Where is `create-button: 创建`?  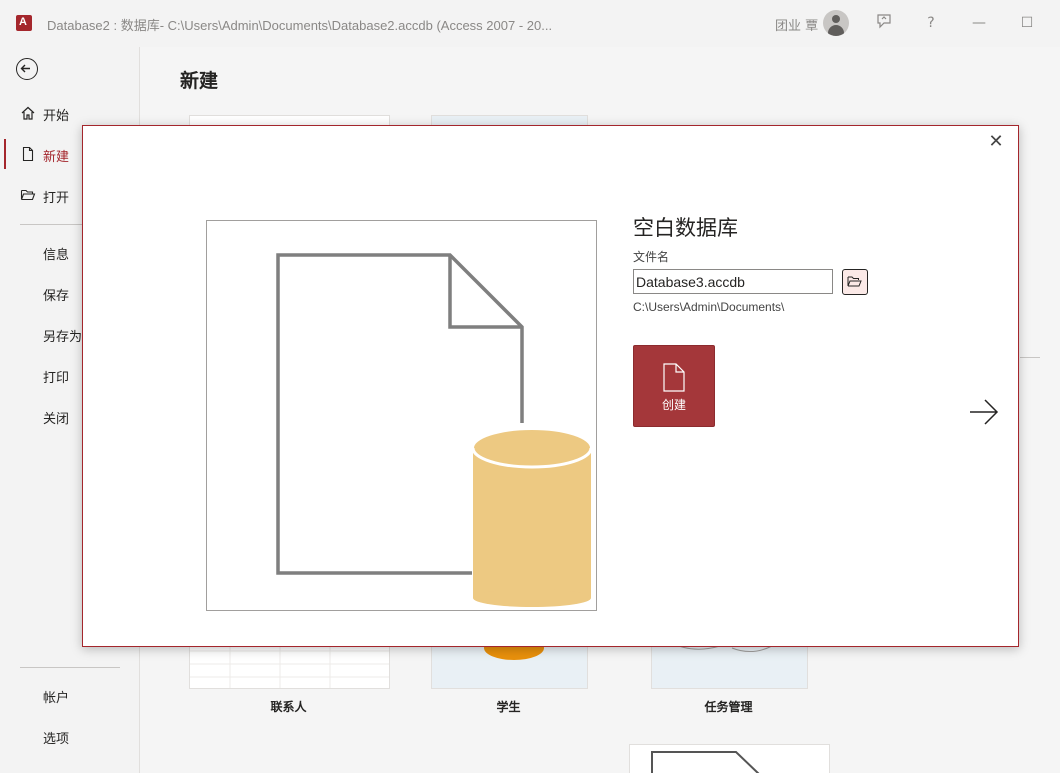
create-button: 创建 is located at coordinates (674, 386).